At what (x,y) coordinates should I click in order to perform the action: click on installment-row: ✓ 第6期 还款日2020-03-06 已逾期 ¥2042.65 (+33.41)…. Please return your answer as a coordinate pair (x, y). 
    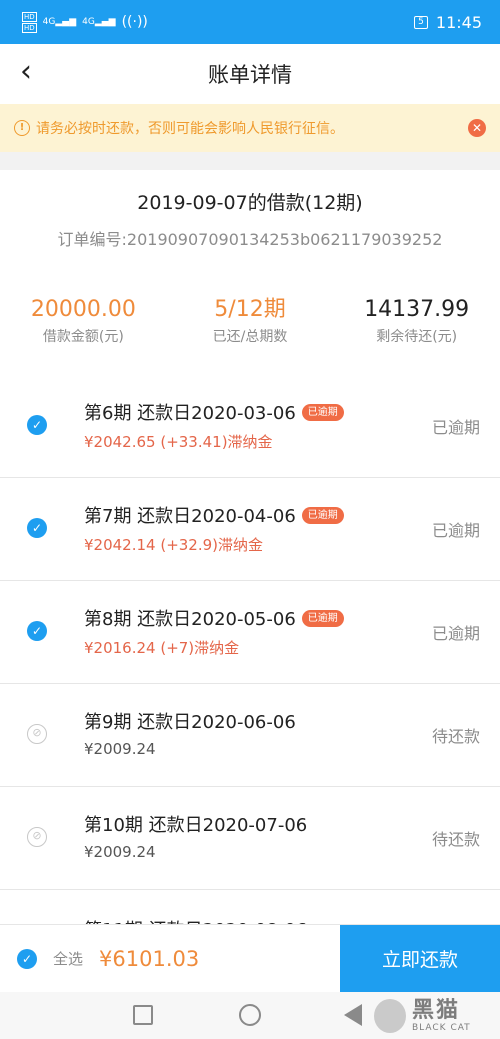
    Looking at the image, I should click on (250, 426).